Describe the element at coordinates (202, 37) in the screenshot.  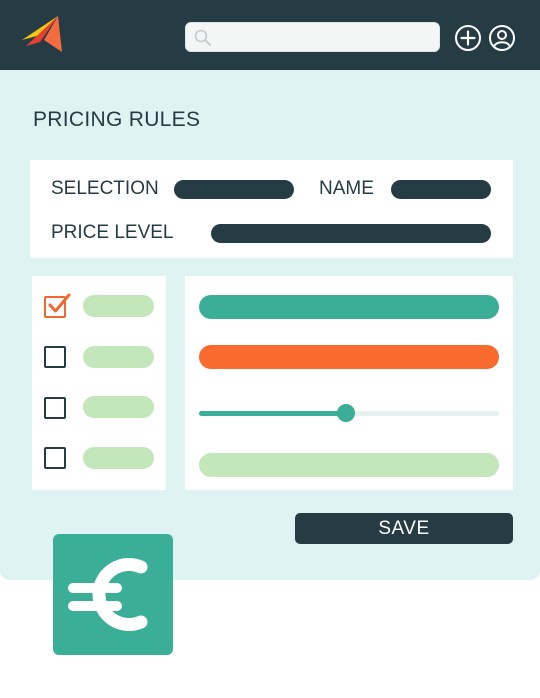
I see `search-icon` at that location.